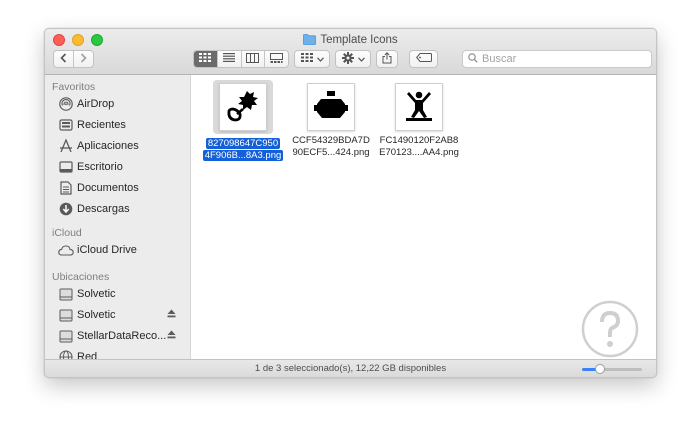 This screenshot has width=700, height=435. Describe the element at coordinates (310, 41) in the screenshot. I see `folder-icon` at that location.